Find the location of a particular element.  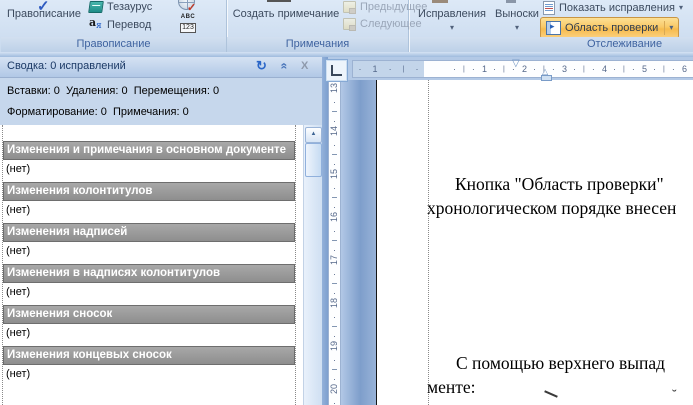

ruler-margin-number: 1 is located at coordinates (375, 69).